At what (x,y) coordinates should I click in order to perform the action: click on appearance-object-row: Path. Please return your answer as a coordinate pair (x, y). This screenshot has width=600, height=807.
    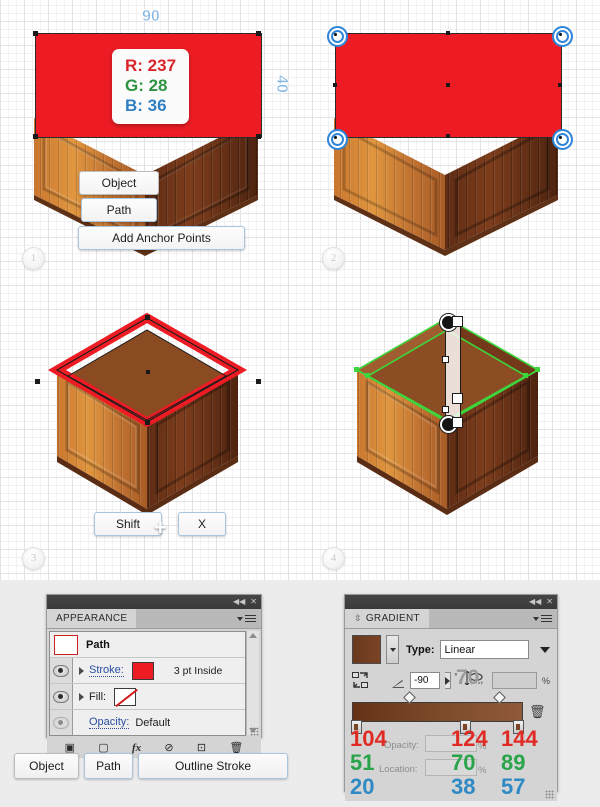
    Looking at the image, I should click on (147, 645).